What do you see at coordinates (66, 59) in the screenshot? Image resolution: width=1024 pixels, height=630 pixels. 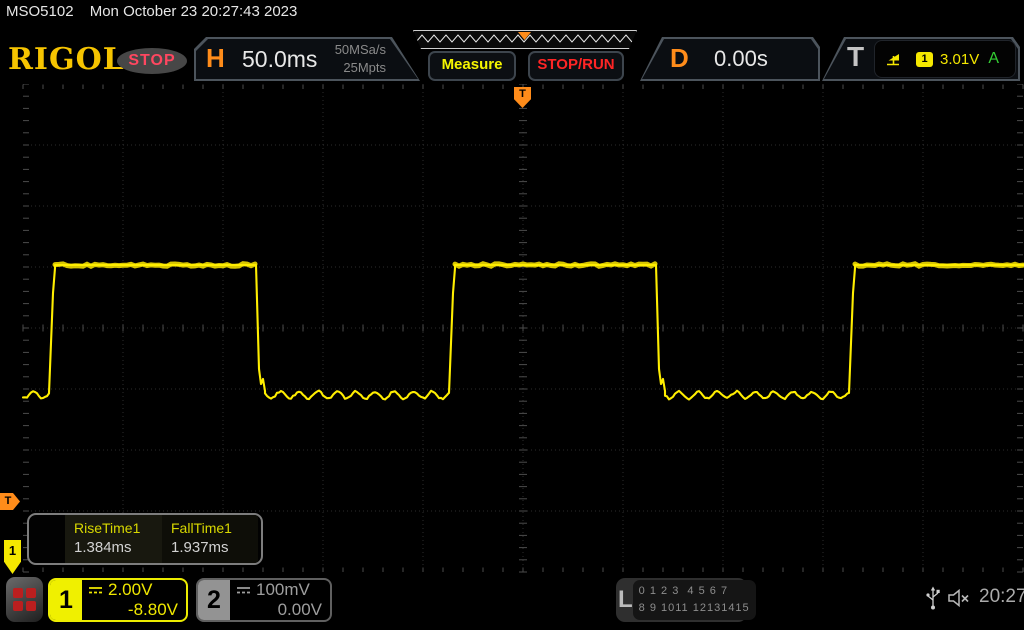 I see `rigol-logo: RIGOL` at bounding box center [66, 59].